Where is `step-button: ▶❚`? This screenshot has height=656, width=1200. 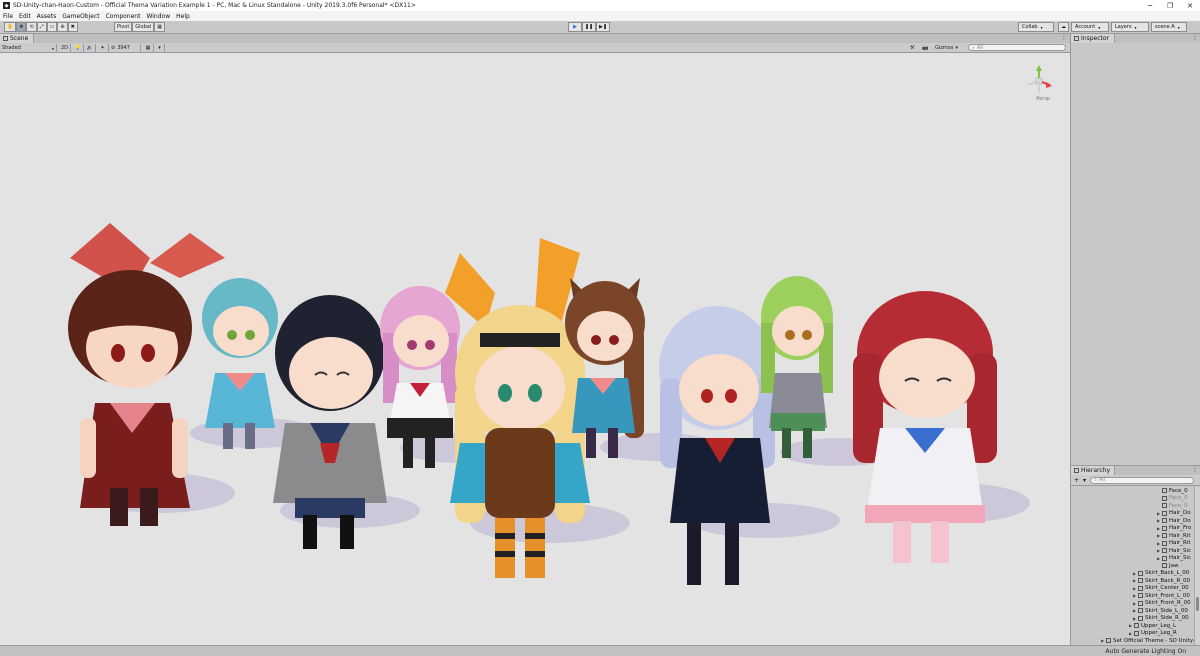 step-button: ▶❚ is located at coordinates (603, 27).